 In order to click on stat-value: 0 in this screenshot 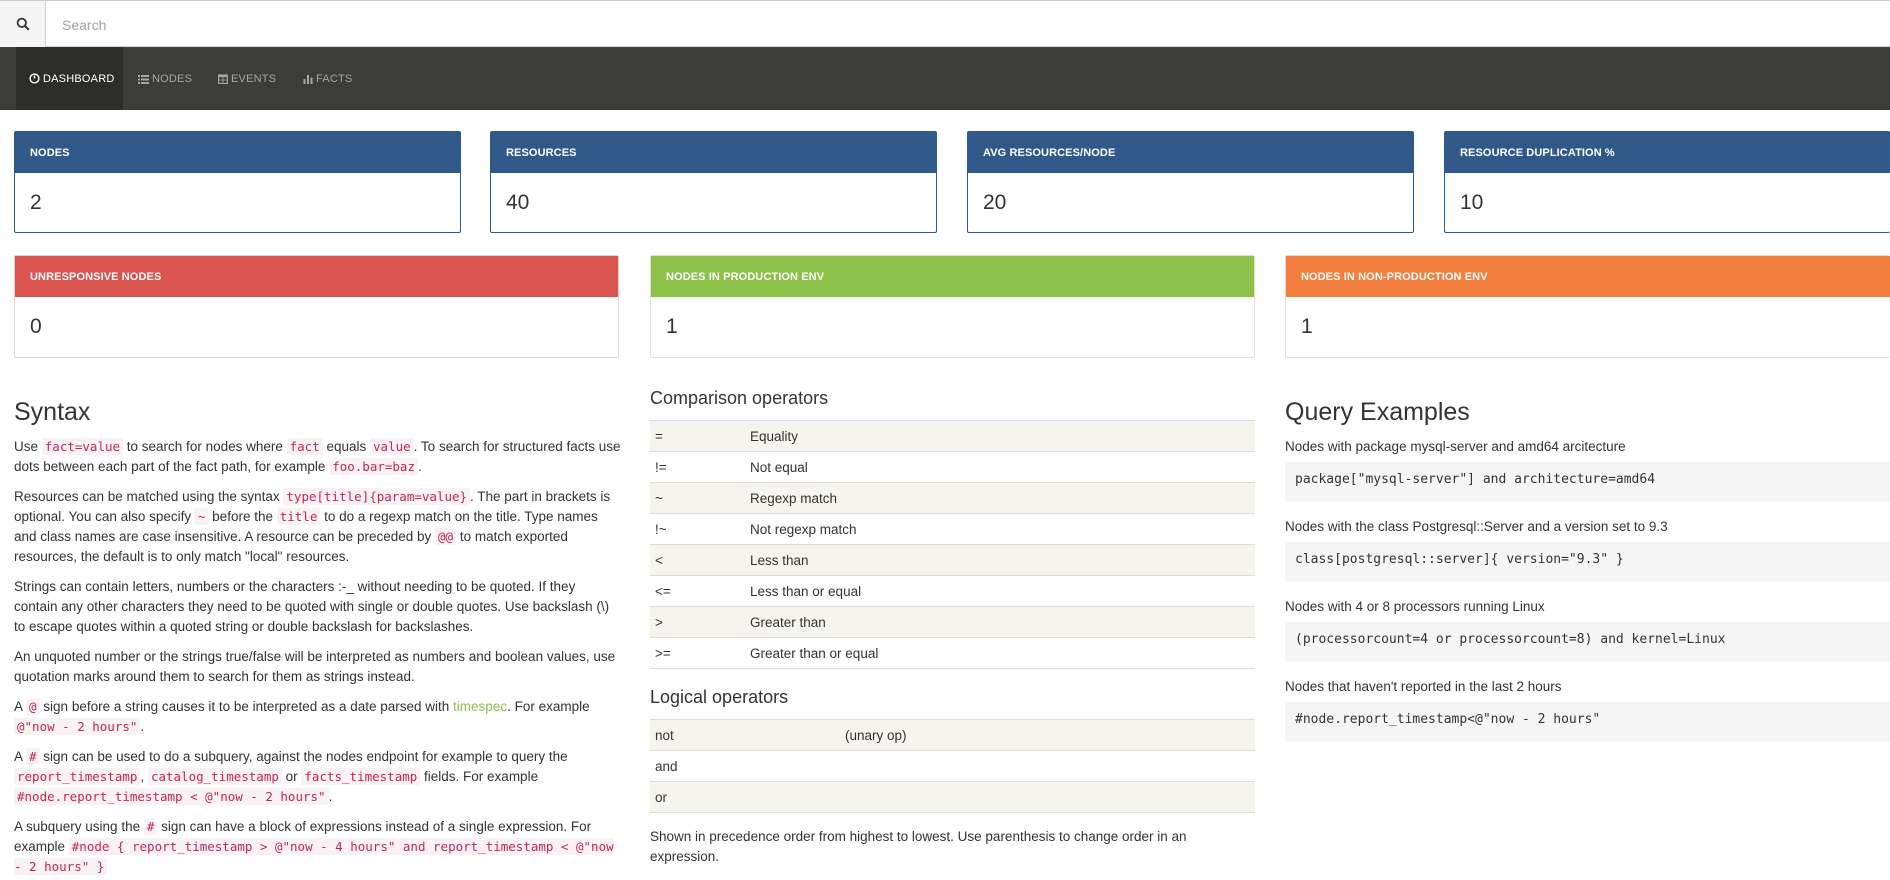, I will do `click(36, 326)`.